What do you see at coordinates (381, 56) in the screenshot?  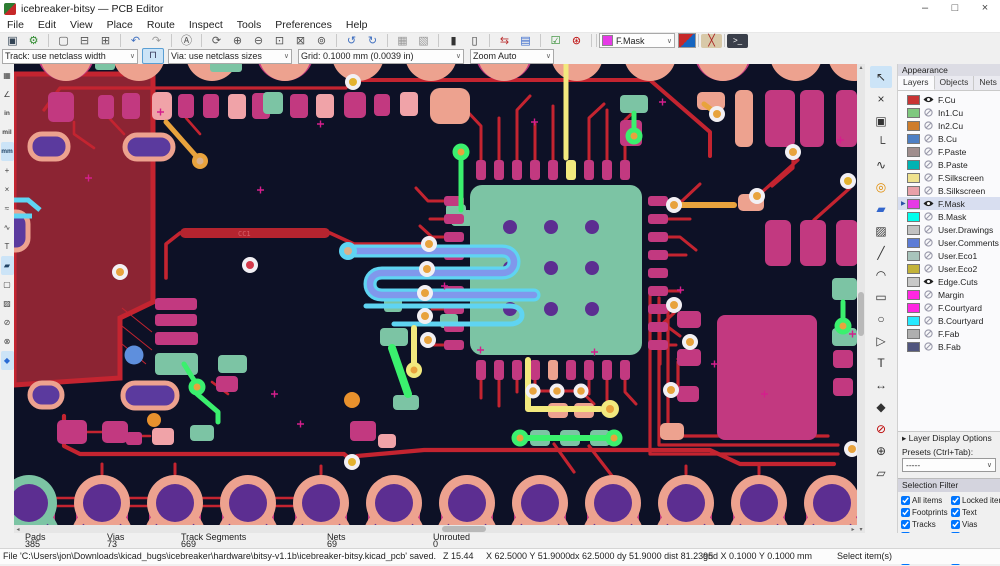 I see `grid-combo: Grid: 0.1000 mm (0.0039 in) ∨` at bounding box center [381, 56].